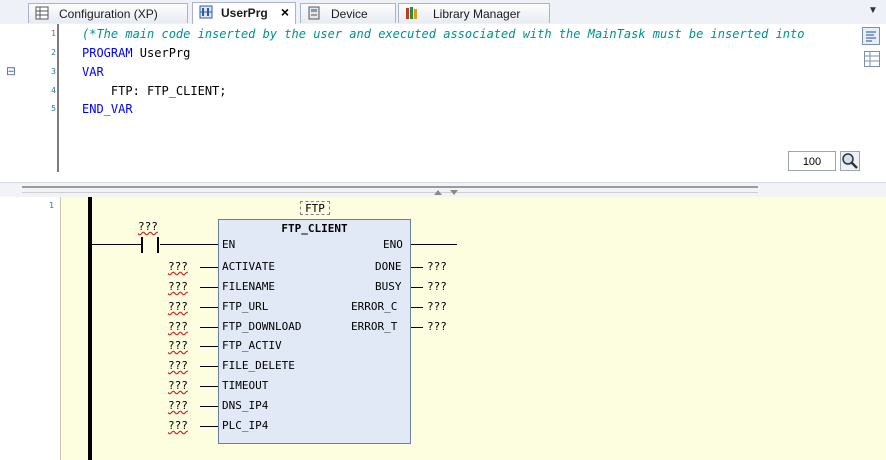 The image size is (886, 460). I want to click on tab-library-manager: Library Manager, so click(474, 13).